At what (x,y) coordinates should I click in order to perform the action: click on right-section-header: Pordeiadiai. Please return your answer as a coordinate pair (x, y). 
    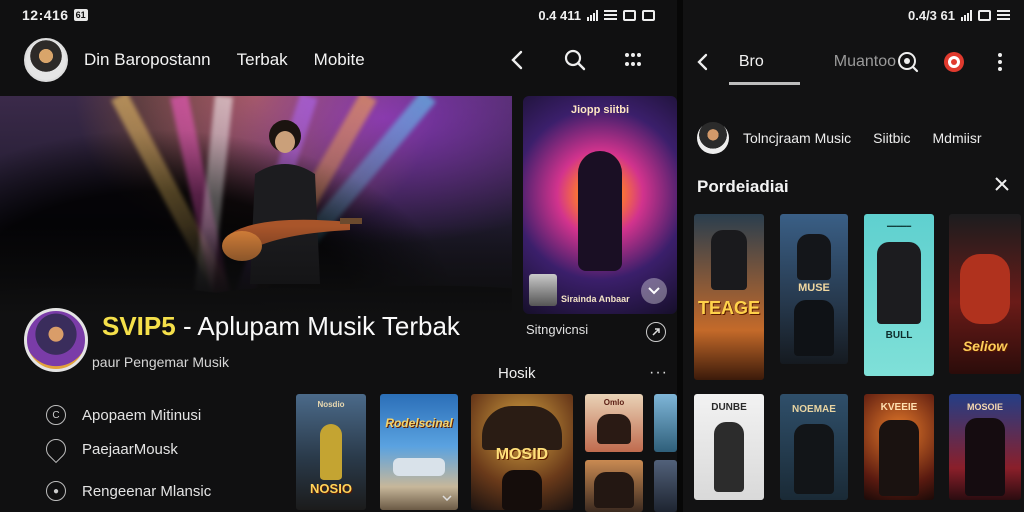
    Looking at the image, I should click on (853, 186).